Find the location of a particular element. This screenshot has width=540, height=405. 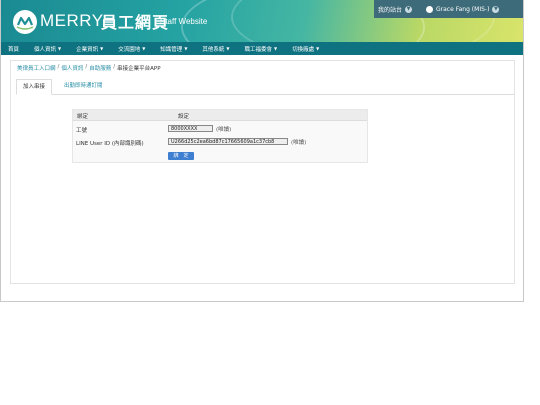

nav-switch-site: 切換廠處 ▼ is located at coordinates (306, 49).